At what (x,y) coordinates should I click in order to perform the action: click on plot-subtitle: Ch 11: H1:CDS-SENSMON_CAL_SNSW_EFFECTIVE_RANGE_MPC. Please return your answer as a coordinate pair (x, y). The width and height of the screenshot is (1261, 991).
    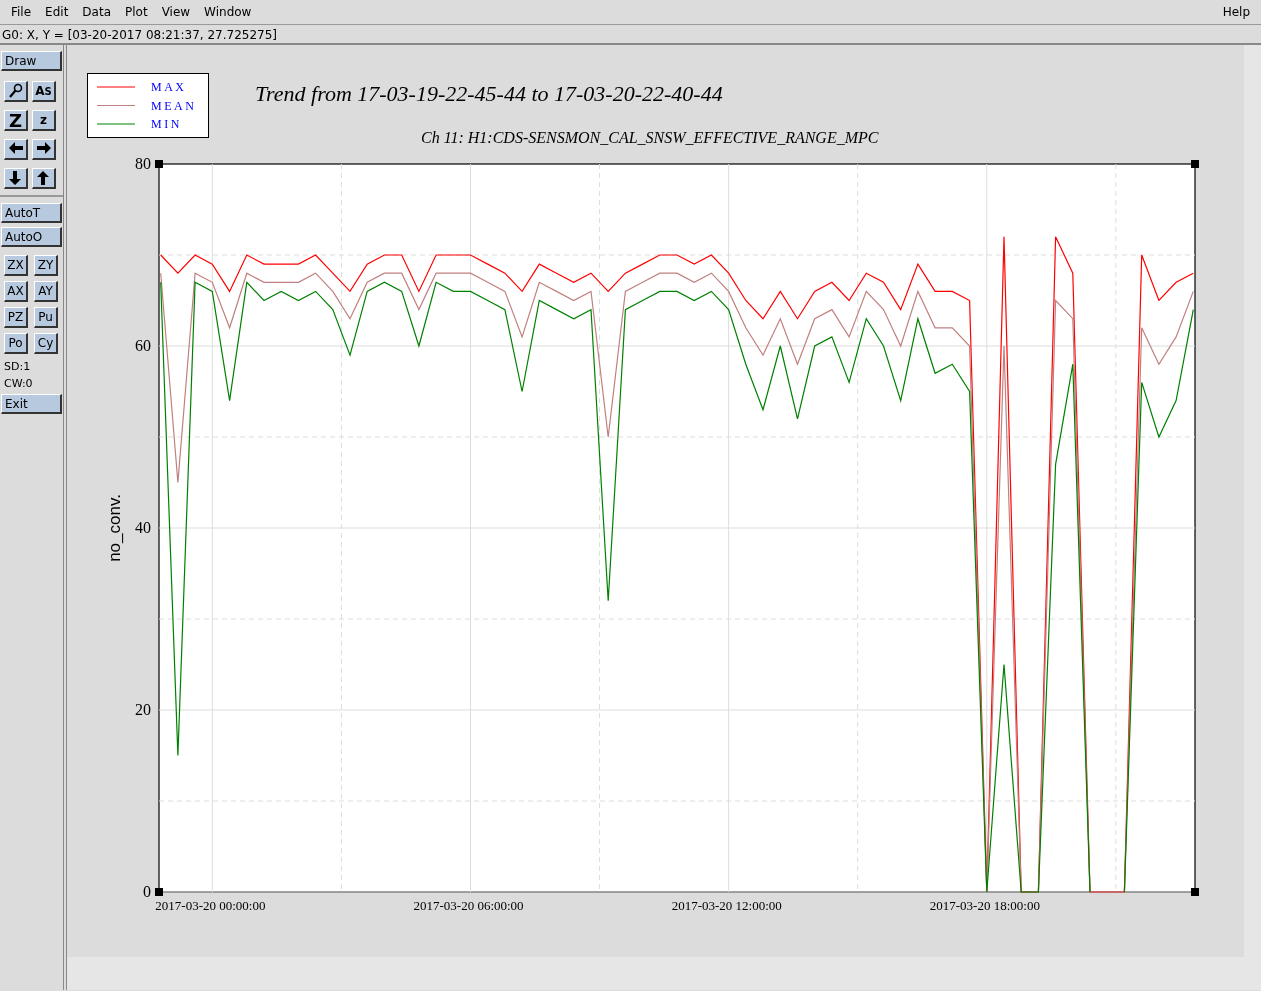
    Looking at the image, I should click on (650, 137).